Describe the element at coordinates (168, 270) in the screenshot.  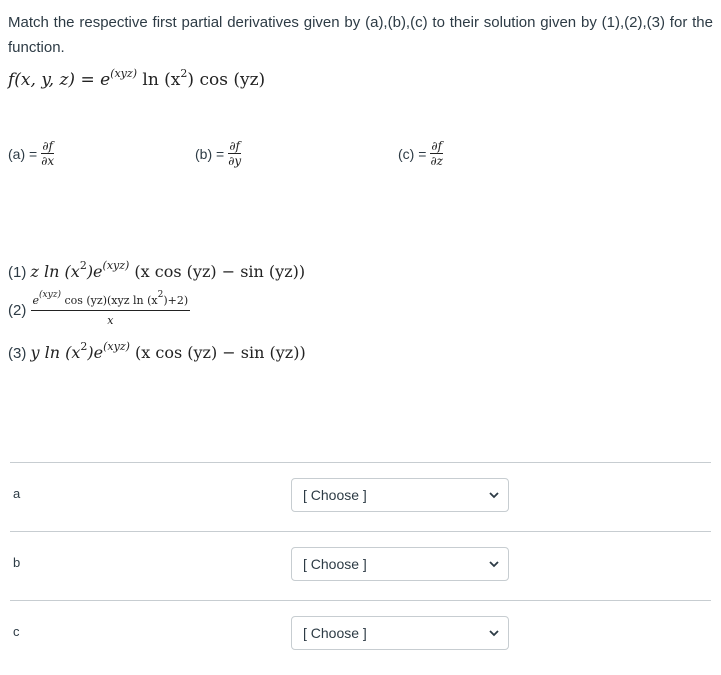
I see `solution-1-expression: z ln (x2)e(xyz) (x cos (yz) − sin (yz))` at that location.